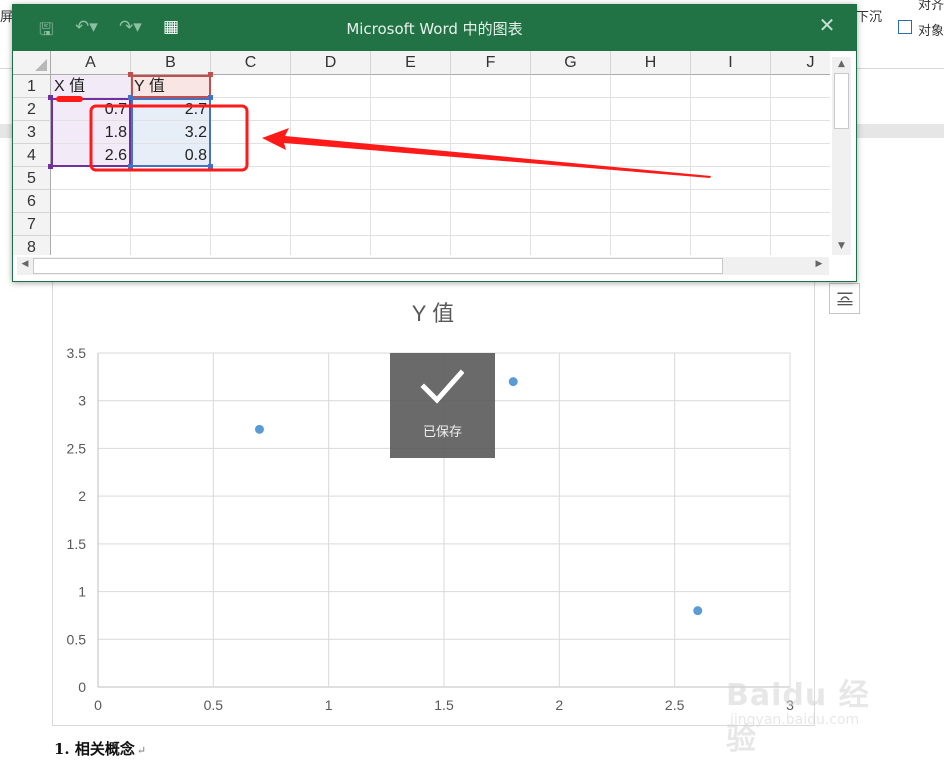 The width and height of the screenshot is (944, 760). Describe the element at coordinates (378, 266) in the screenshot. I see `horizontal-scroll-thumb` at that location.